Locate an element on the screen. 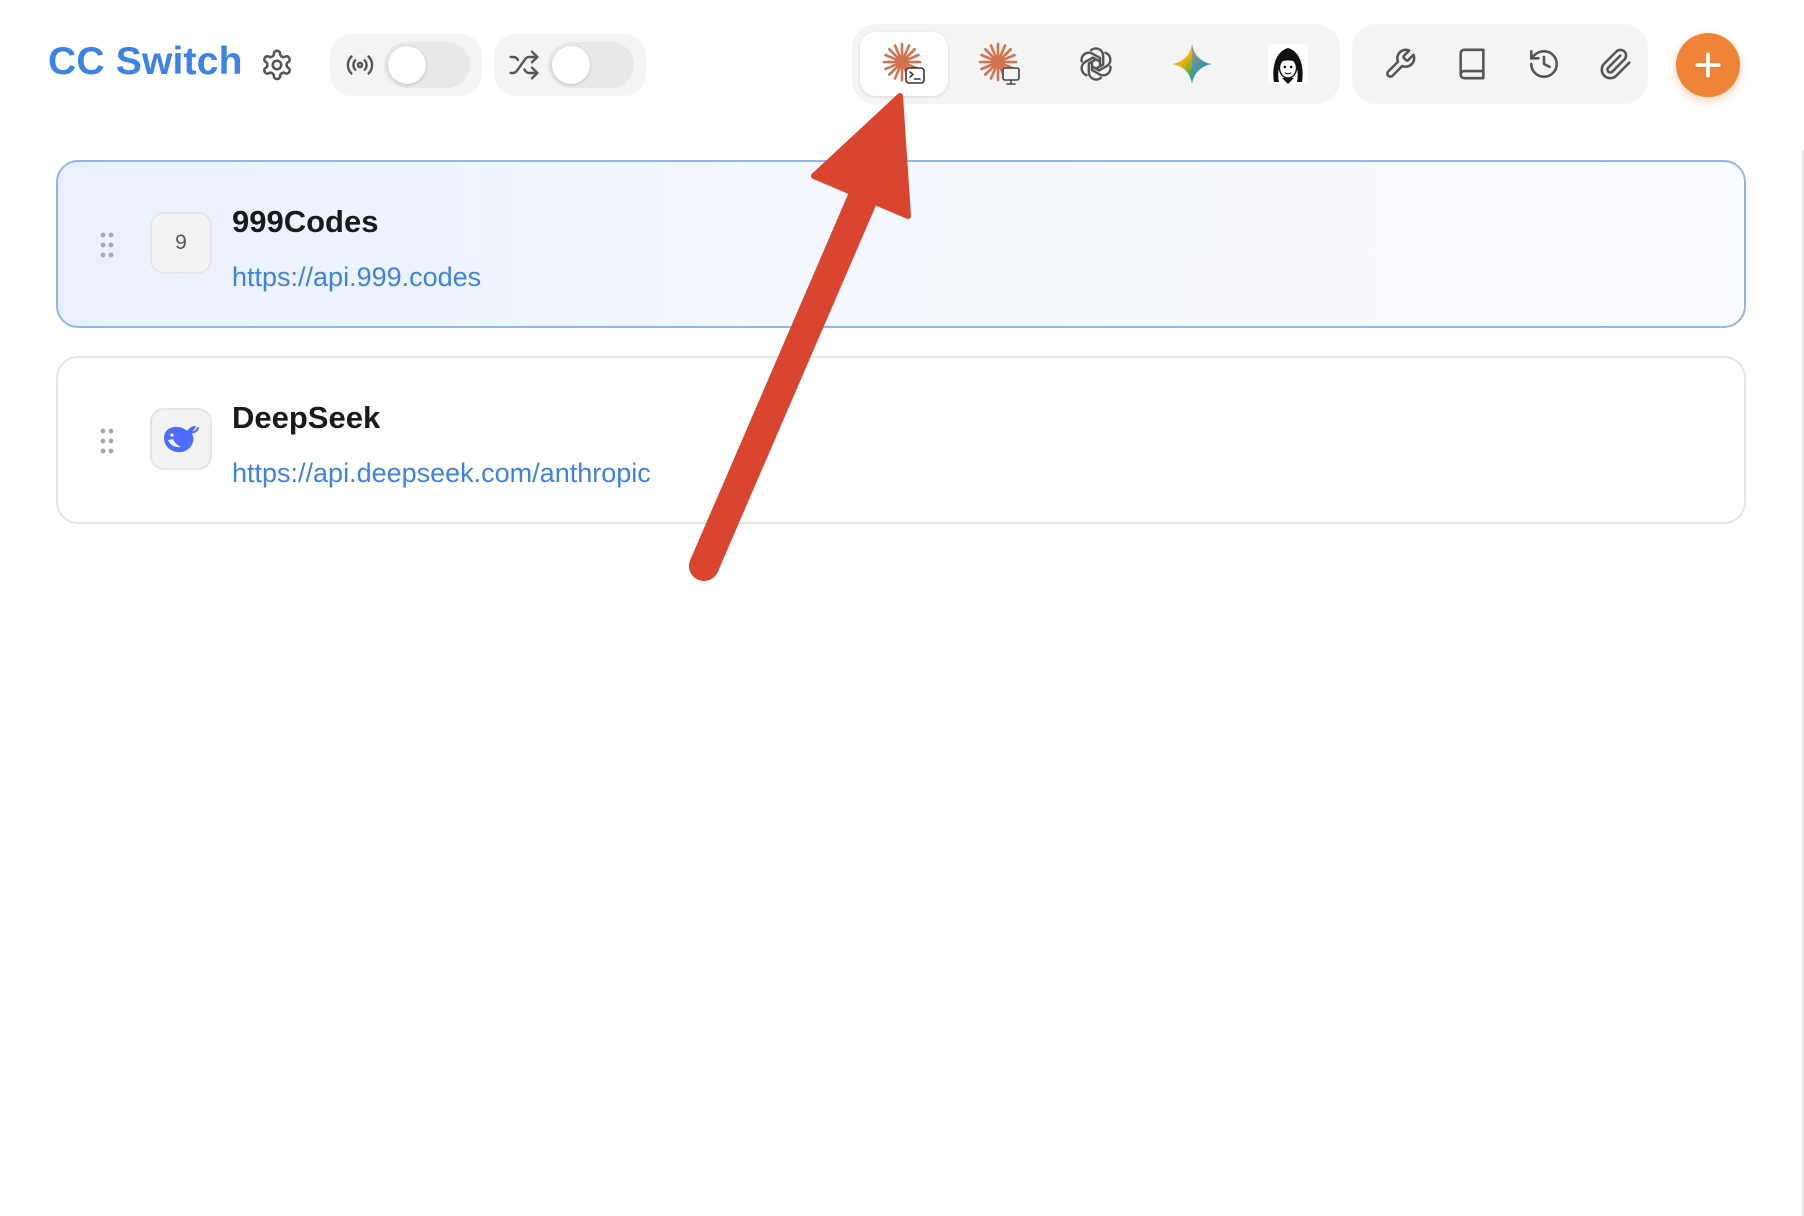 The height and width of the screenshot is (1216, 1804). tab-codex is located at coordinates (1096, 64).